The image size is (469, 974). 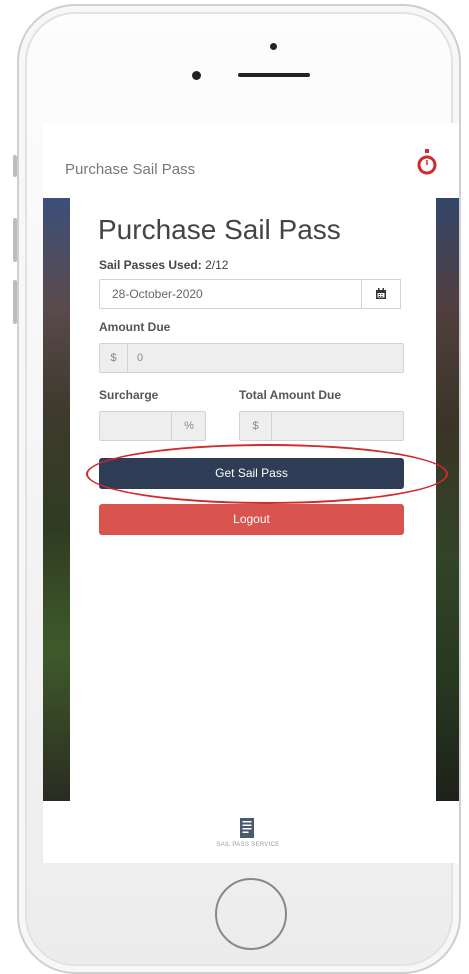 I want to click on bottom-nav: SAIL PASS SERVICE, so click(x=251, y=832).